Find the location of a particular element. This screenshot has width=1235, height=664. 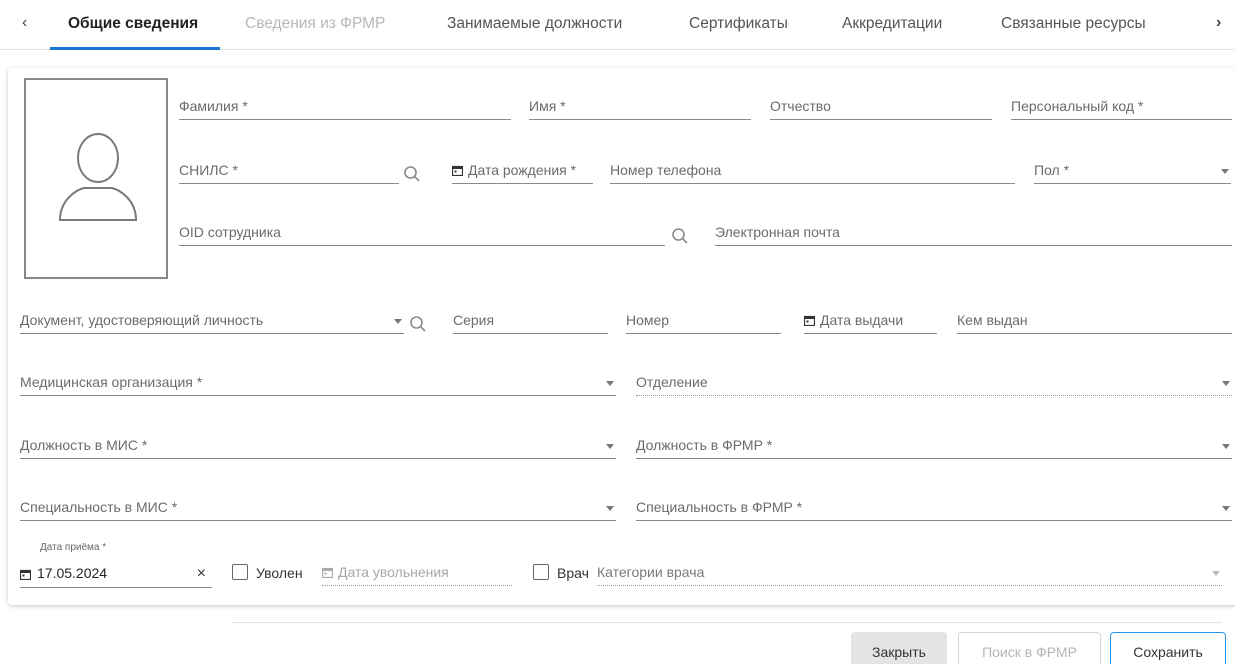

oid-search-icon is located at coordinates (680, 236).